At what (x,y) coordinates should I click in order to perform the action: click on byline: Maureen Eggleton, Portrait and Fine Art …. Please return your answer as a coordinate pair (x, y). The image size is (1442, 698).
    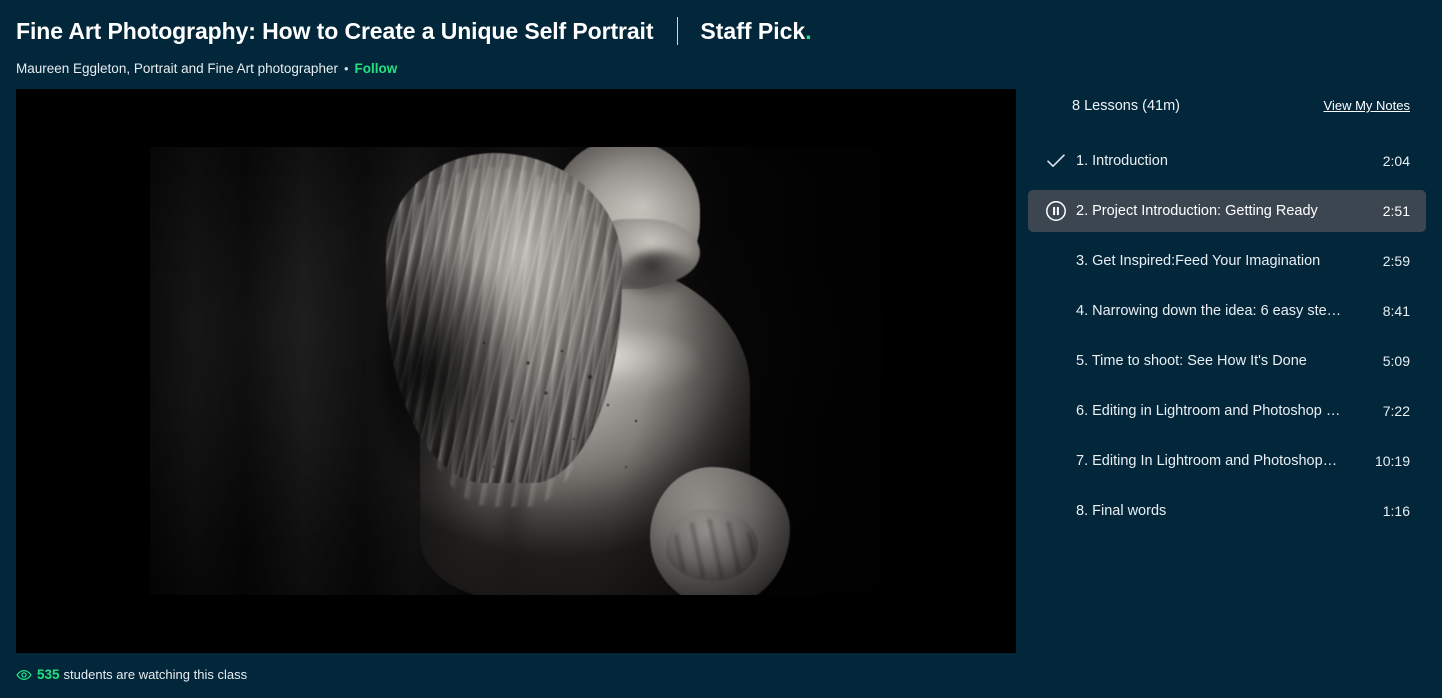
    Looking at the image, I should click on (721, 68).